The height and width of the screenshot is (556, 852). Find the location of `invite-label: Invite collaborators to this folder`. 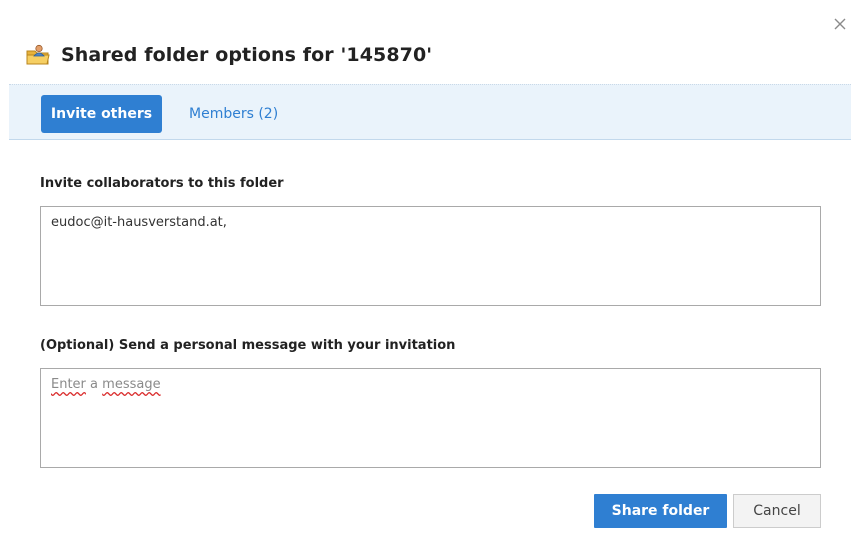

invite-label: Invite collaborators to this folder is located at coordinates (162, 183).